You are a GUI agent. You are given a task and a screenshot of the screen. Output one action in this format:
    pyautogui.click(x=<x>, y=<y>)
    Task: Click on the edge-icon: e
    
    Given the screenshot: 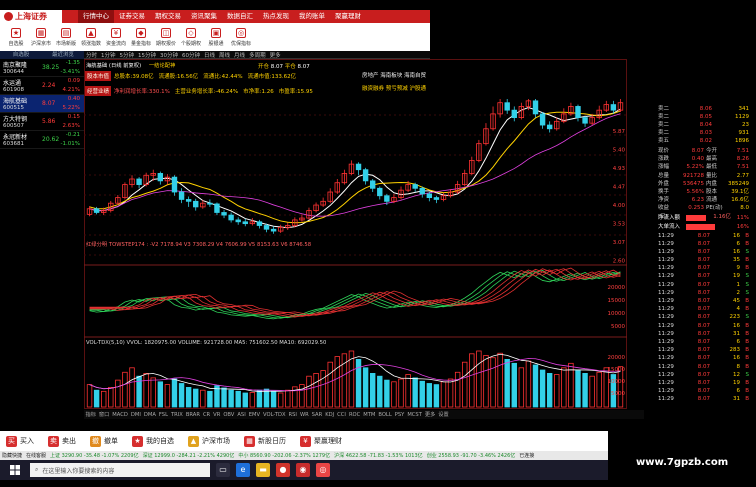 What is the action you would take?
    pyautogui.click(x=243, y=470)
    